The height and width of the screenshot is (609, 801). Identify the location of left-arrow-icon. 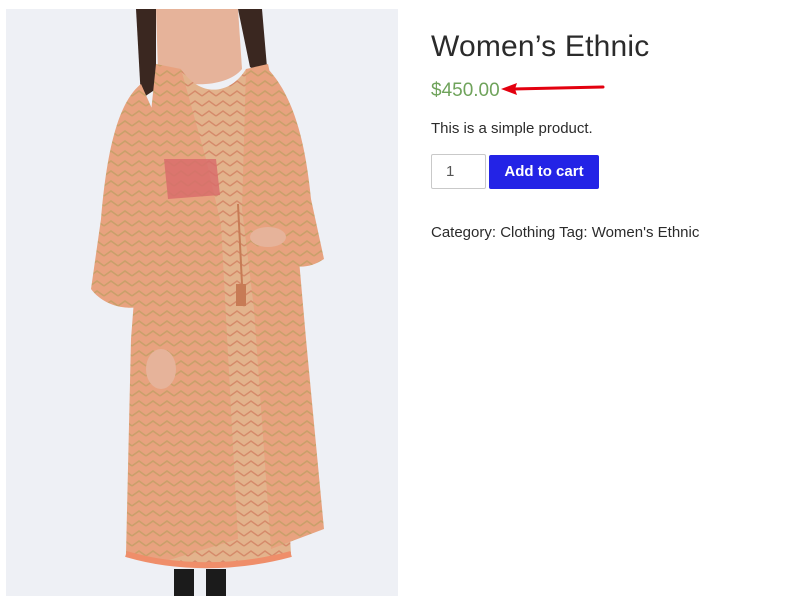
(553, 89).